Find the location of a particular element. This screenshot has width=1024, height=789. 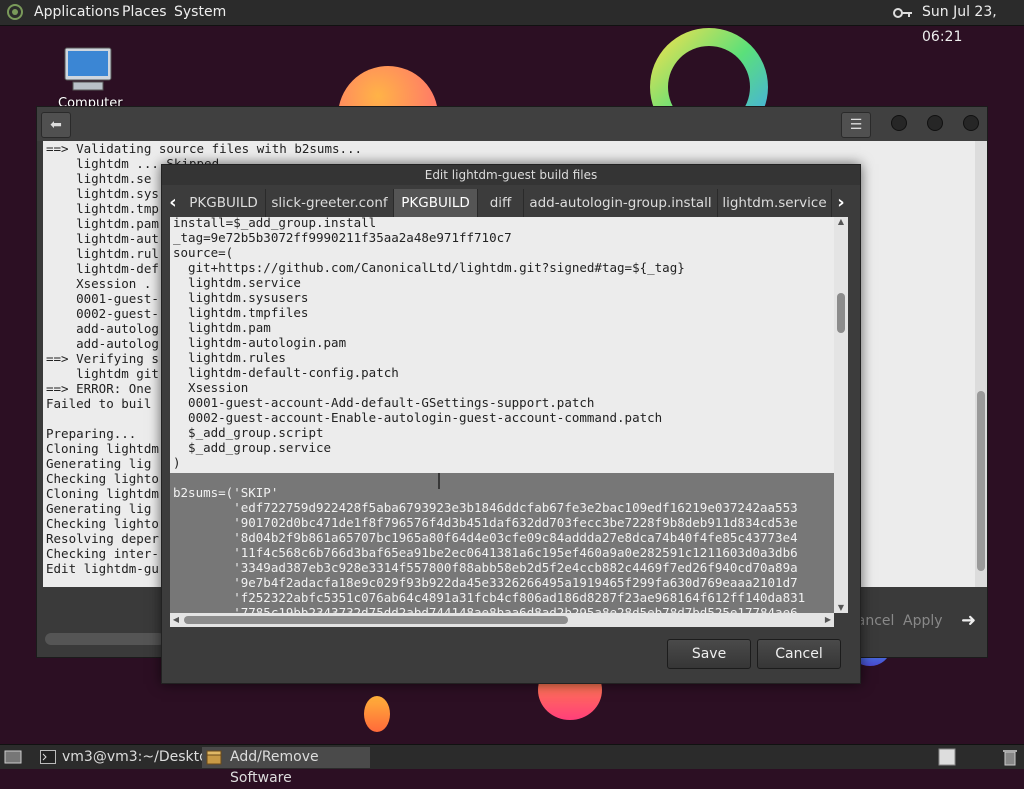

editor-horizontal-scrollbar: ◀ ▶ is located at coordinates (502, 620).